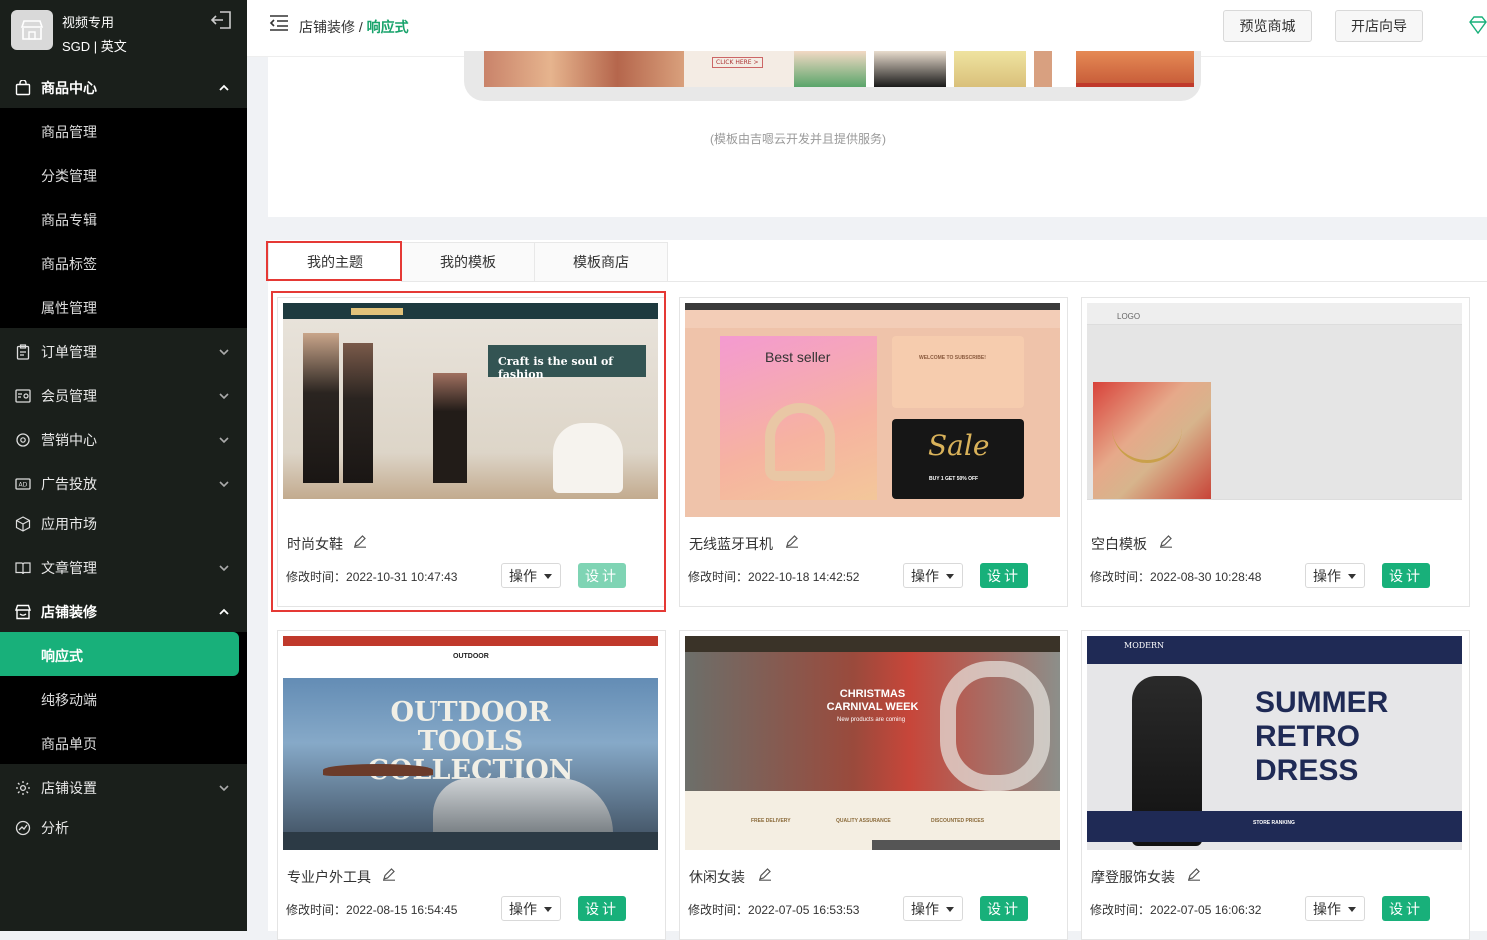  I want to click on tab-my-templates: 我的模板, so click(468, 262).